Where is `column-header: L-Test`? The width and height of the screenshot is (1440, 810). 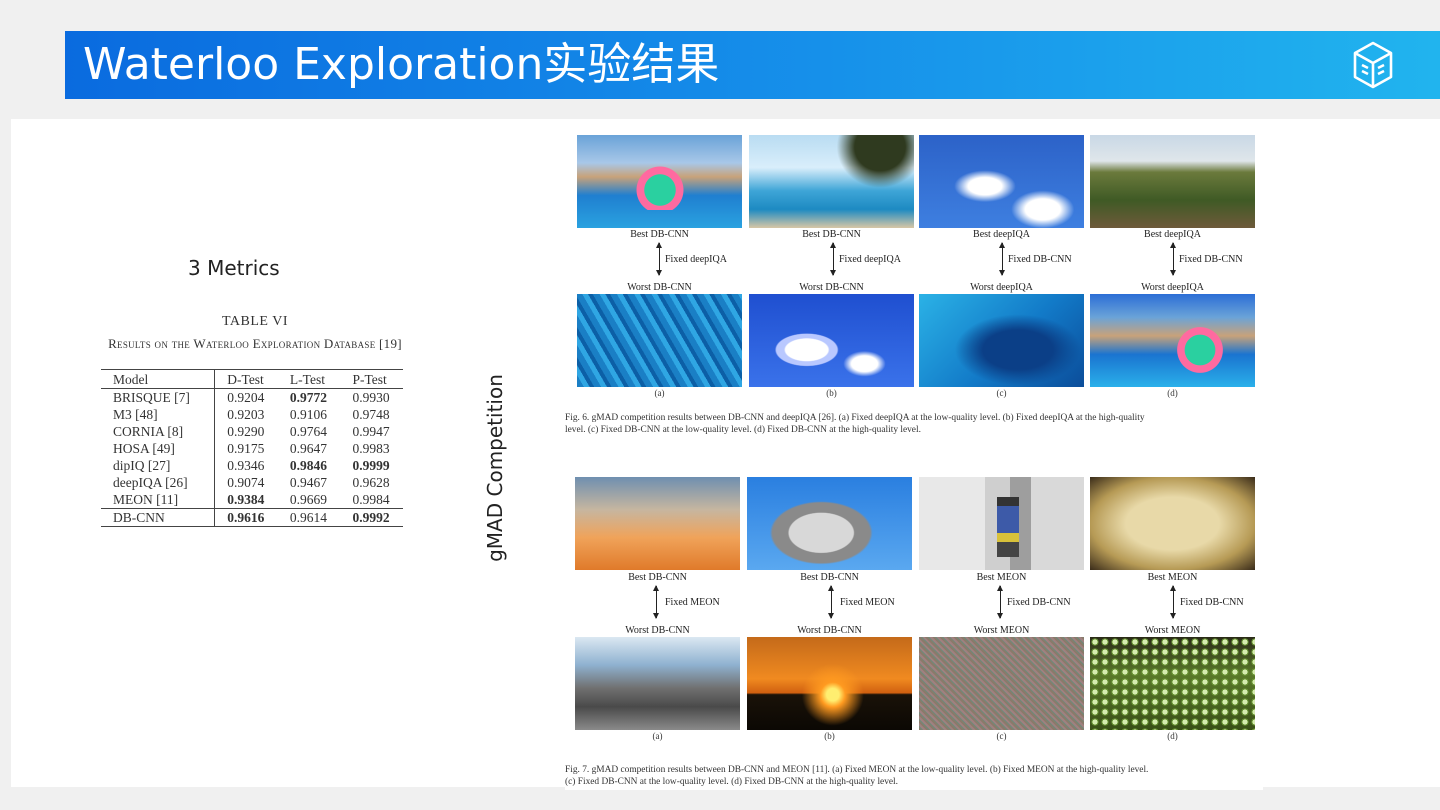 column-header: L-Test is located at coordinates (309, 379).